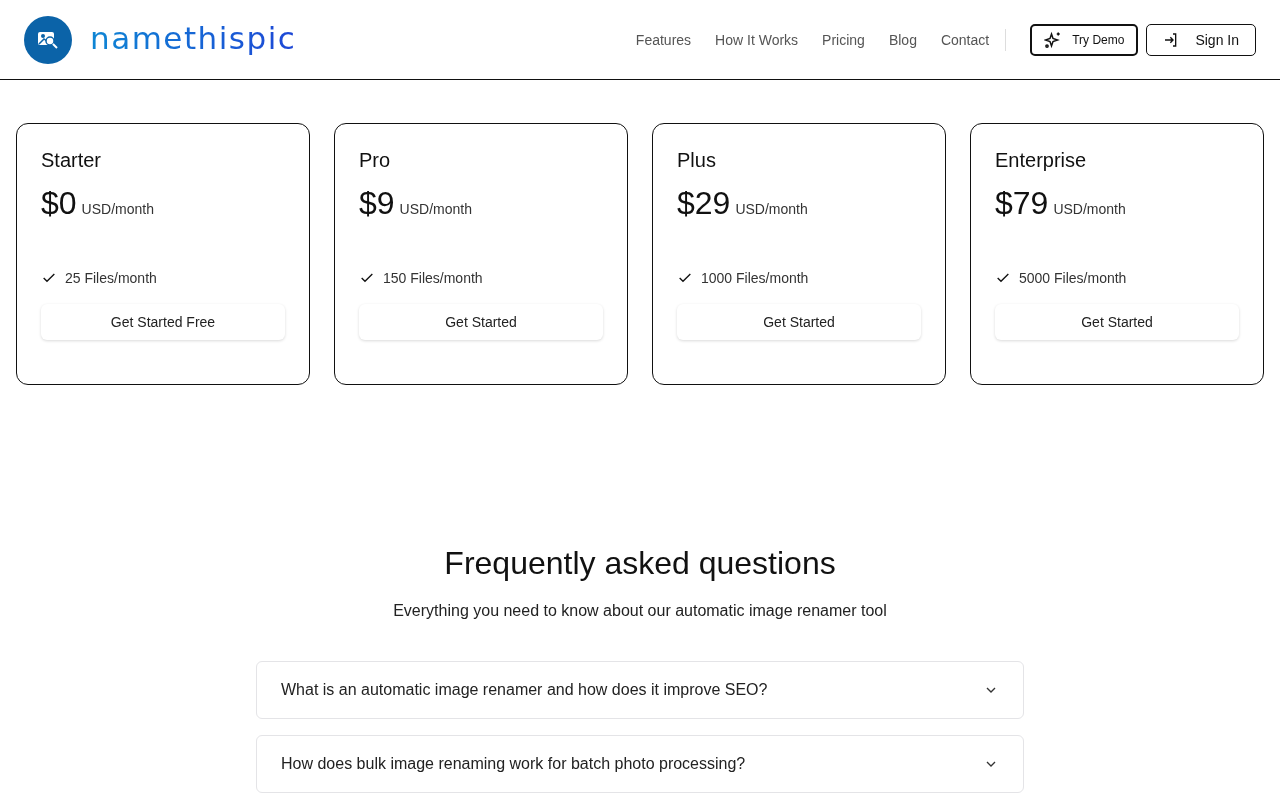 This screenshot has width=1280, height=800. I want to click on plan-feature: 25 Files/month, so click(111, 278).